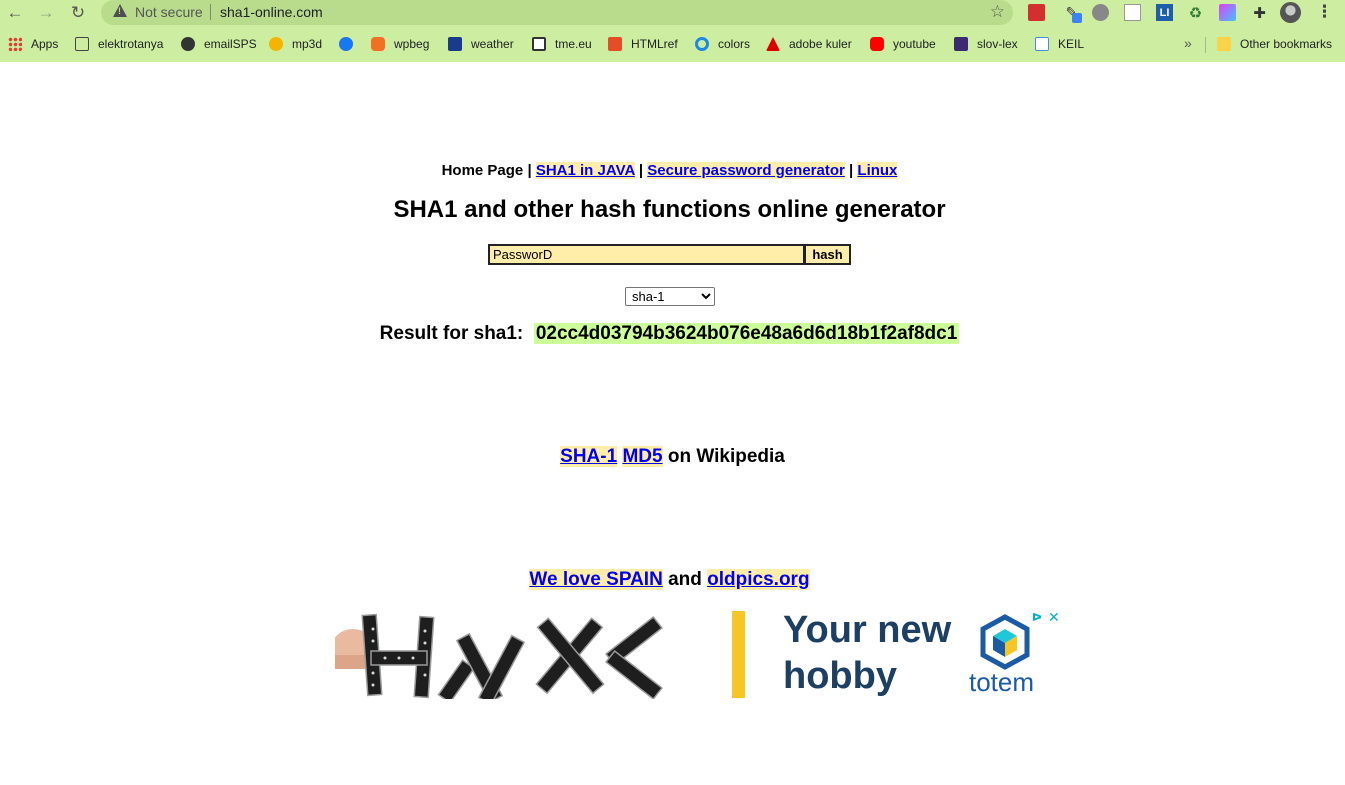 Image resolution: width=1345 pixels, height=785 pixels. Describe the element at coordinates (119, 44) in the screenshot. I see `bookmark-elektrotanya: elektrotanya` at that location.